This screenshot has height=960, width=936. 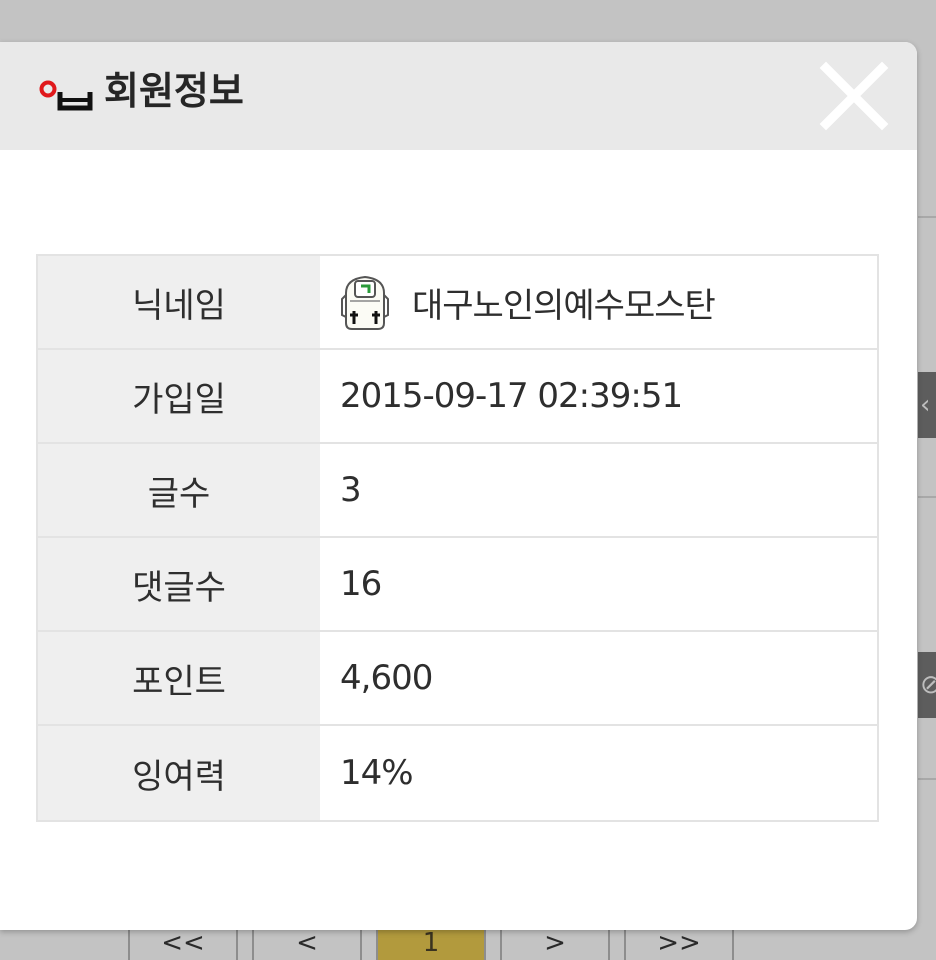 What do you see at coordinates (927, 405) in the screenshot?
I see `background-side-button: ‹` at bounding box center [927, 405].